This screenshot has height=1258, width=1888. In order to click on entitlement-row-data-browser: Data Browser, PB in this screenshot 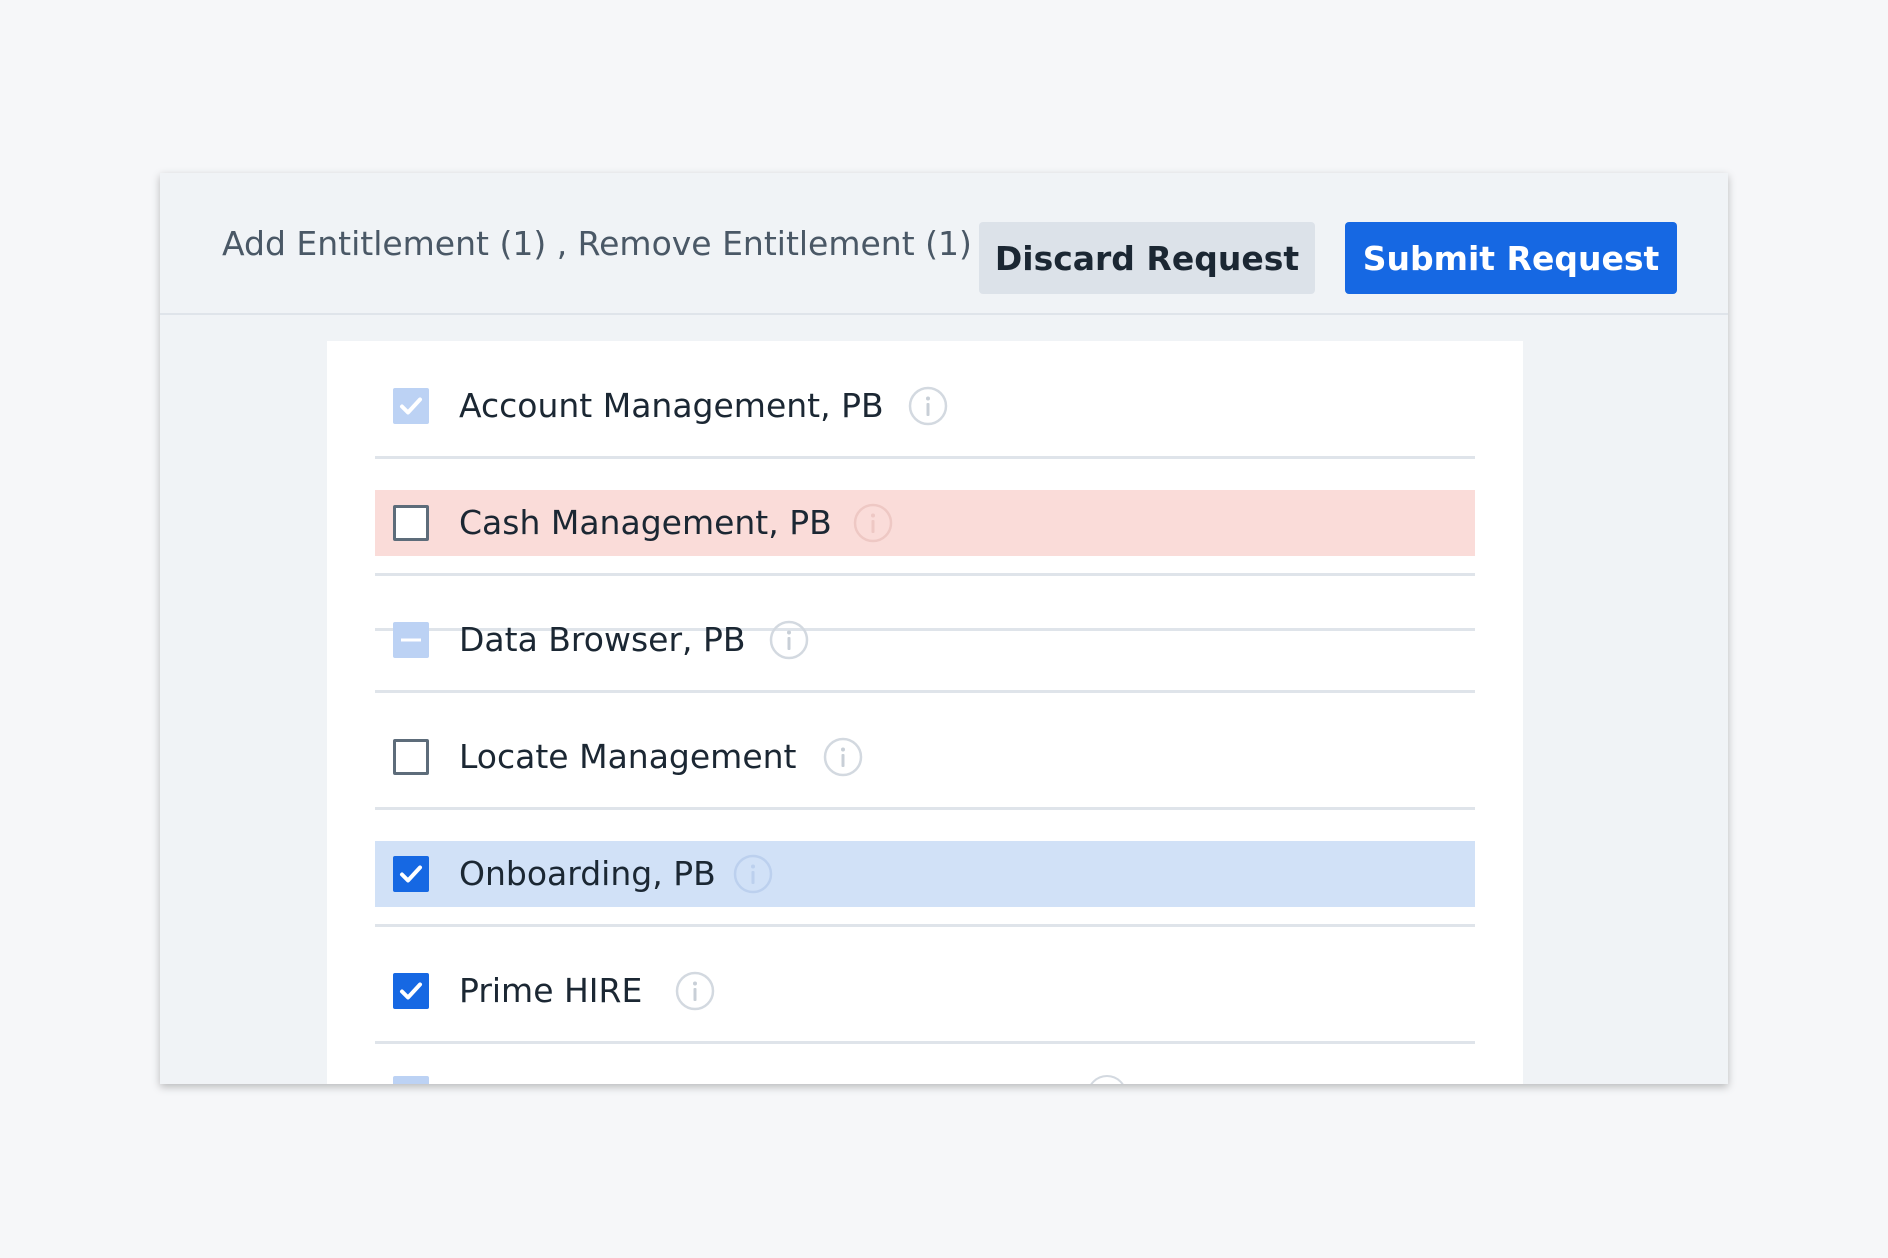, I will do `click(925, 640)`.